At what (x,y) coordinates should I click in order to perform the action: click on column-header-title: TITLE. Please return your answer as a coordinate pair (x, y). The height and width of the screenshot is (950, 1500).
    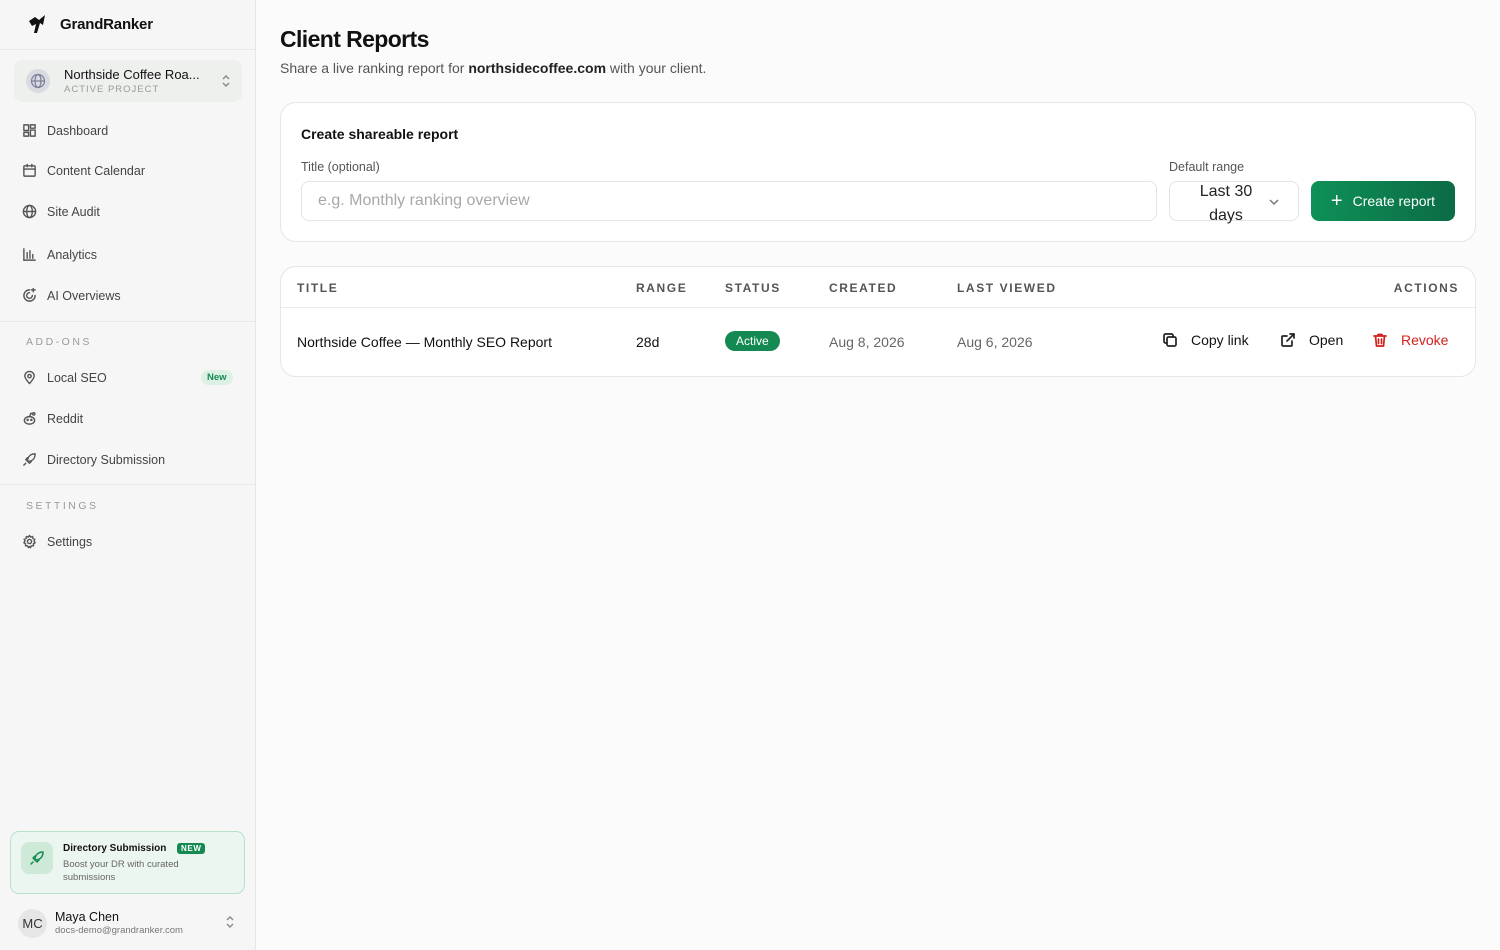
    Looking at the image, I should click on (318, 288).